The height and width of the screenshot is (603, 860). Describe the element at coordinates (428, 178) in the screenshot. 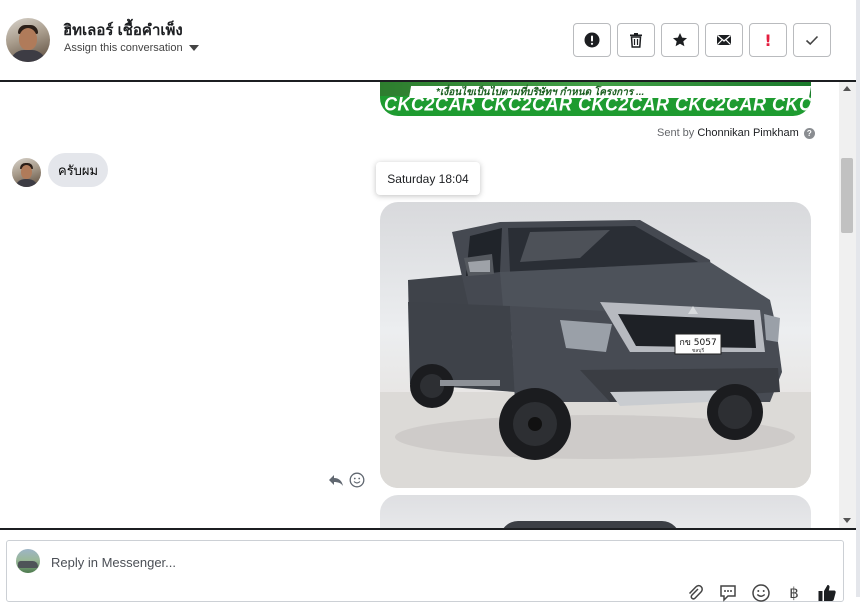

I see `timestamp-tooltip: Saturday 18:04` at that location.